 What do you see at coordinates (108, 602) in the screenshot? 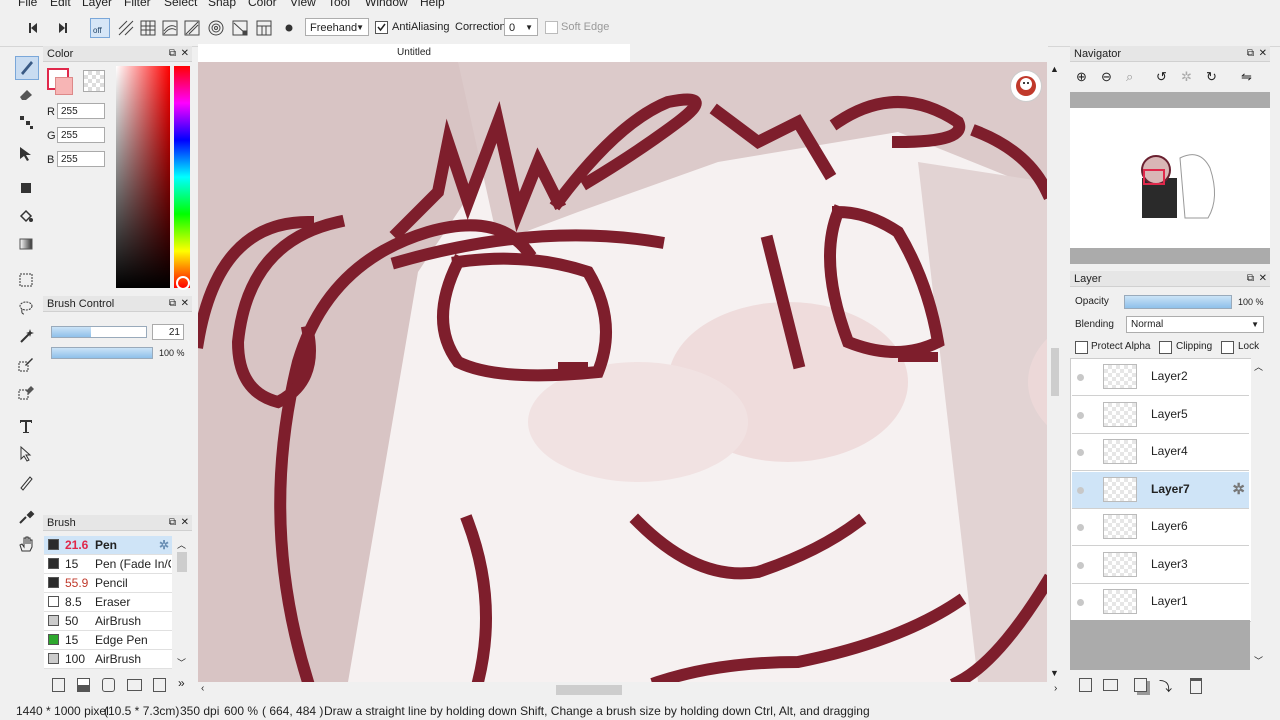
I see `brush-item: 8.5 Eraser` at bounding box center [108, 602].